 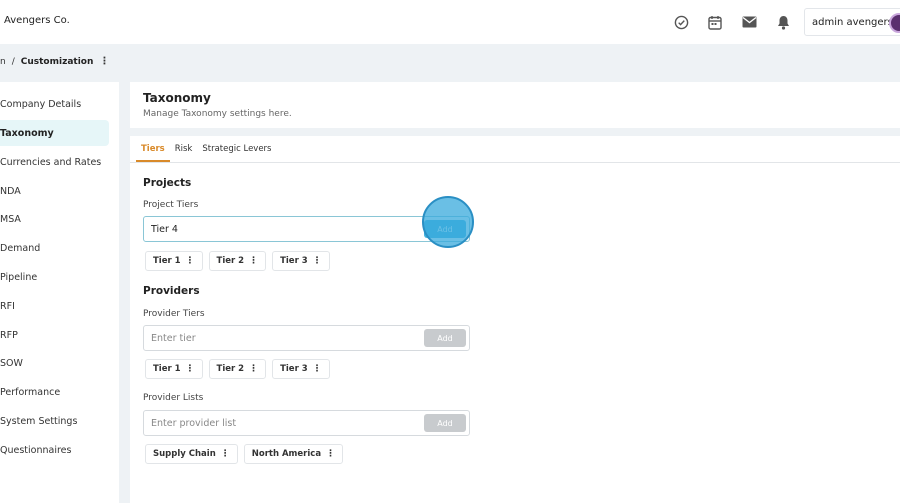 I want to click on sidebar-item-taxonomy: Taxonomy, so click(x=54, y=133).